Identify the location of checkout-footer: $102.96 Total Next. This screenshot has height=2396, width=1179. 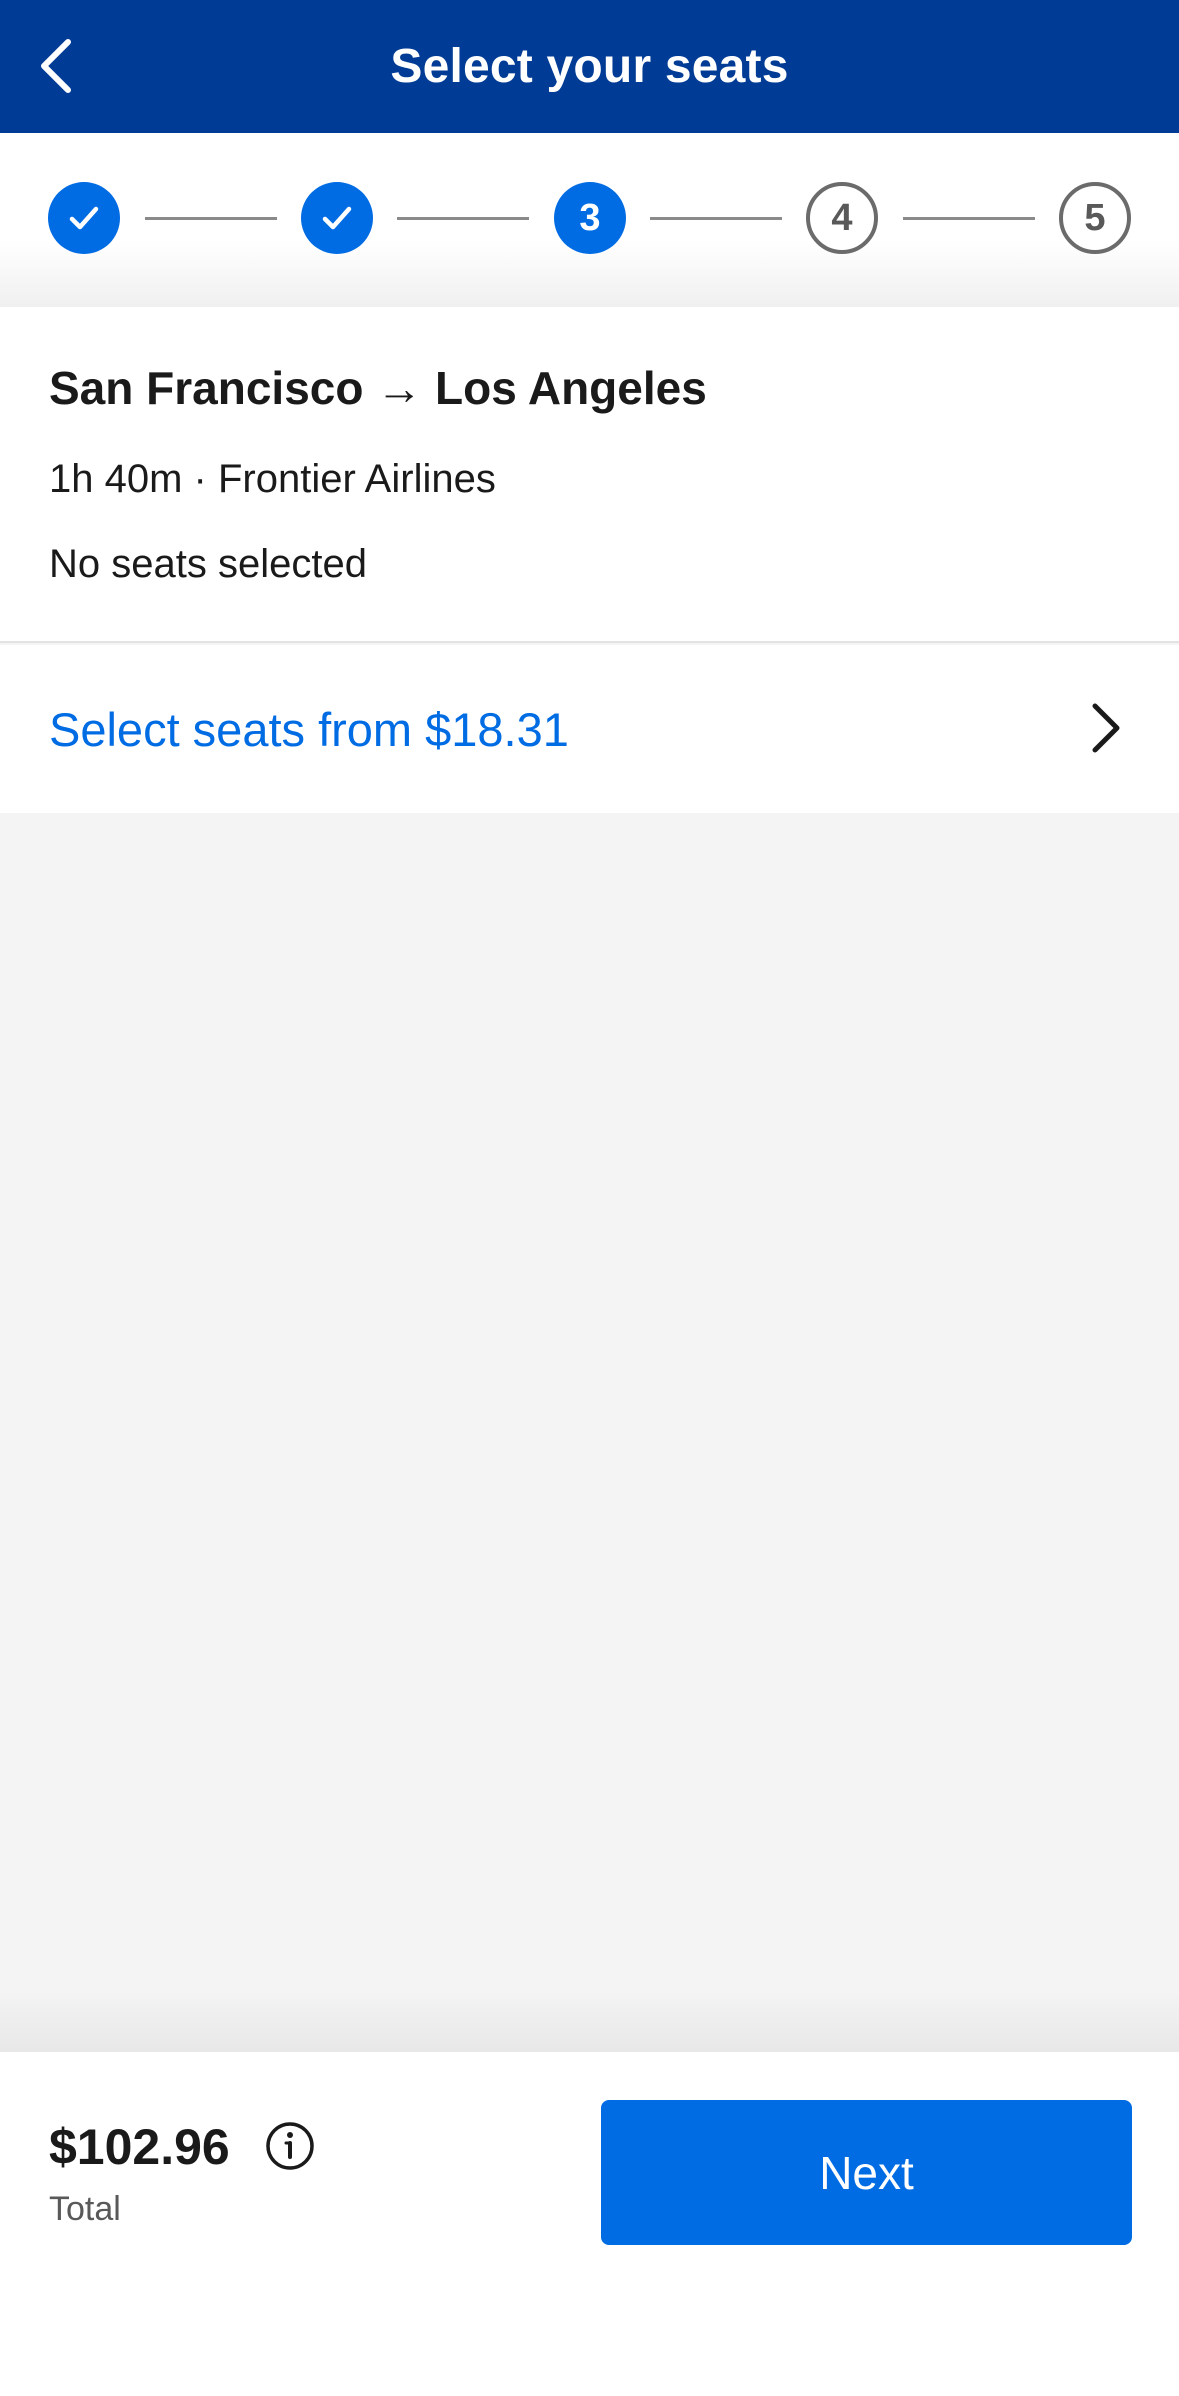
(589, 2224).